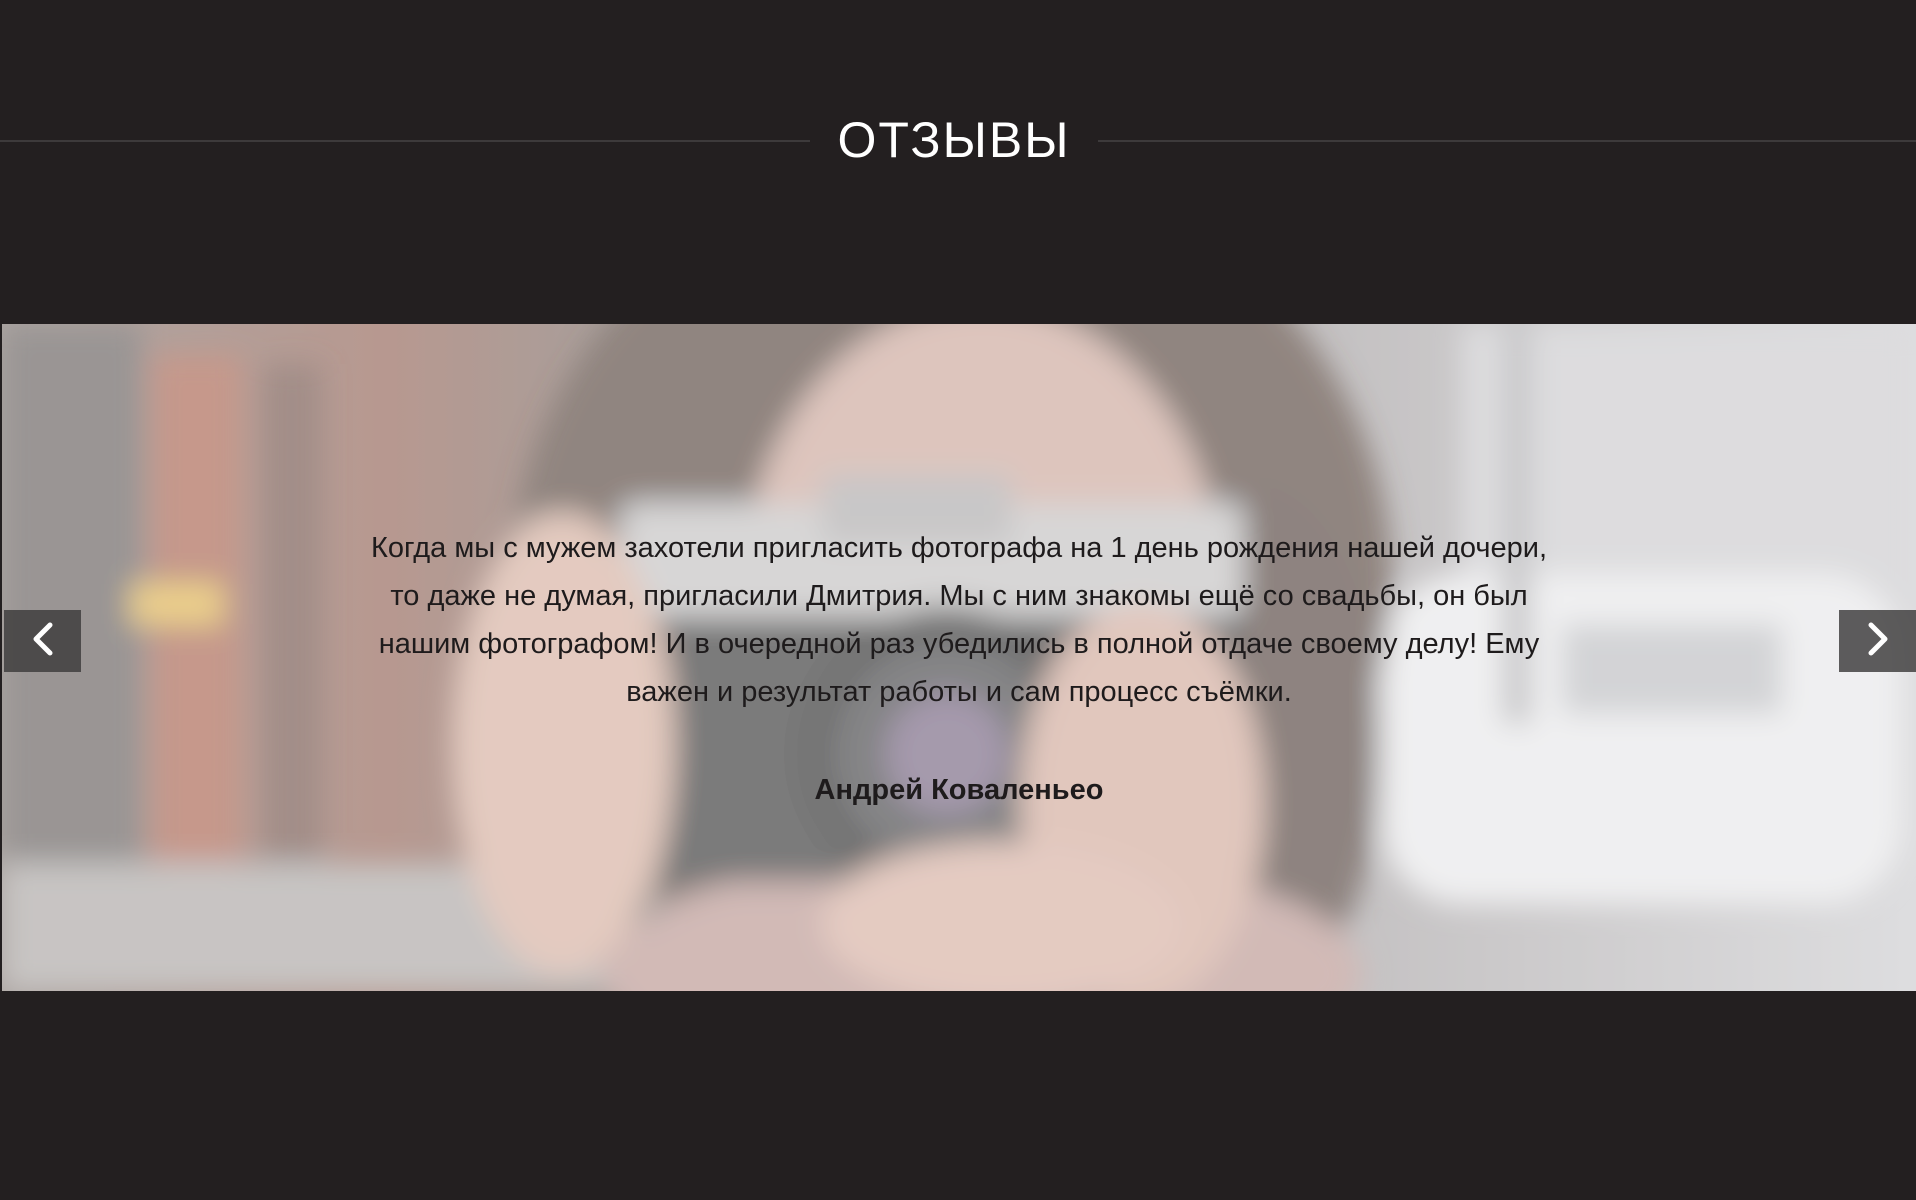 This screenshot has height=1200, width=1916. I want to click on header-divider-left, so click(405, 141).